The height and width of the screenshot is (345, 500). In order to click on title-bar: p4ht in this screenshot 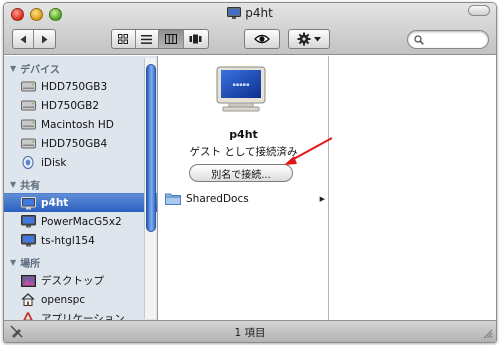, I will do `click(250, 29)`.